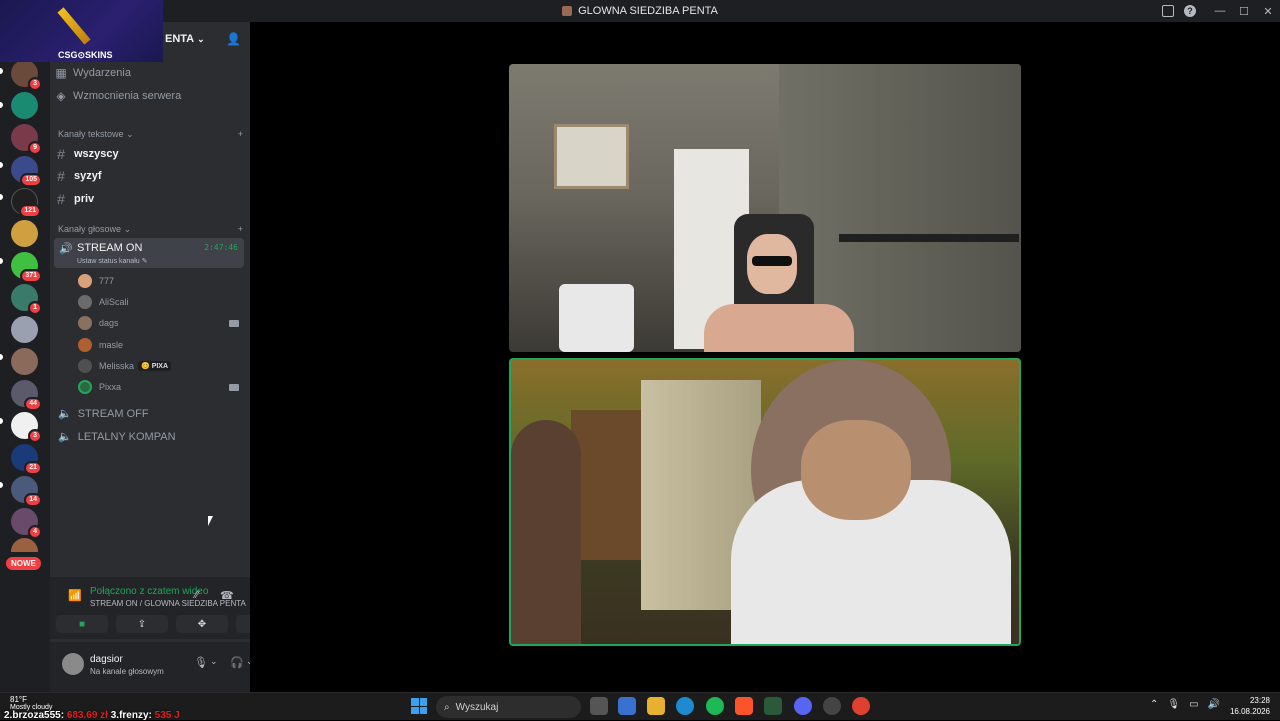 The height and width of the screenshot is (721, 1280). Describe the element at coordinates (26, 299) in the screenshot. I see `server-icon-8: 1` at that location.